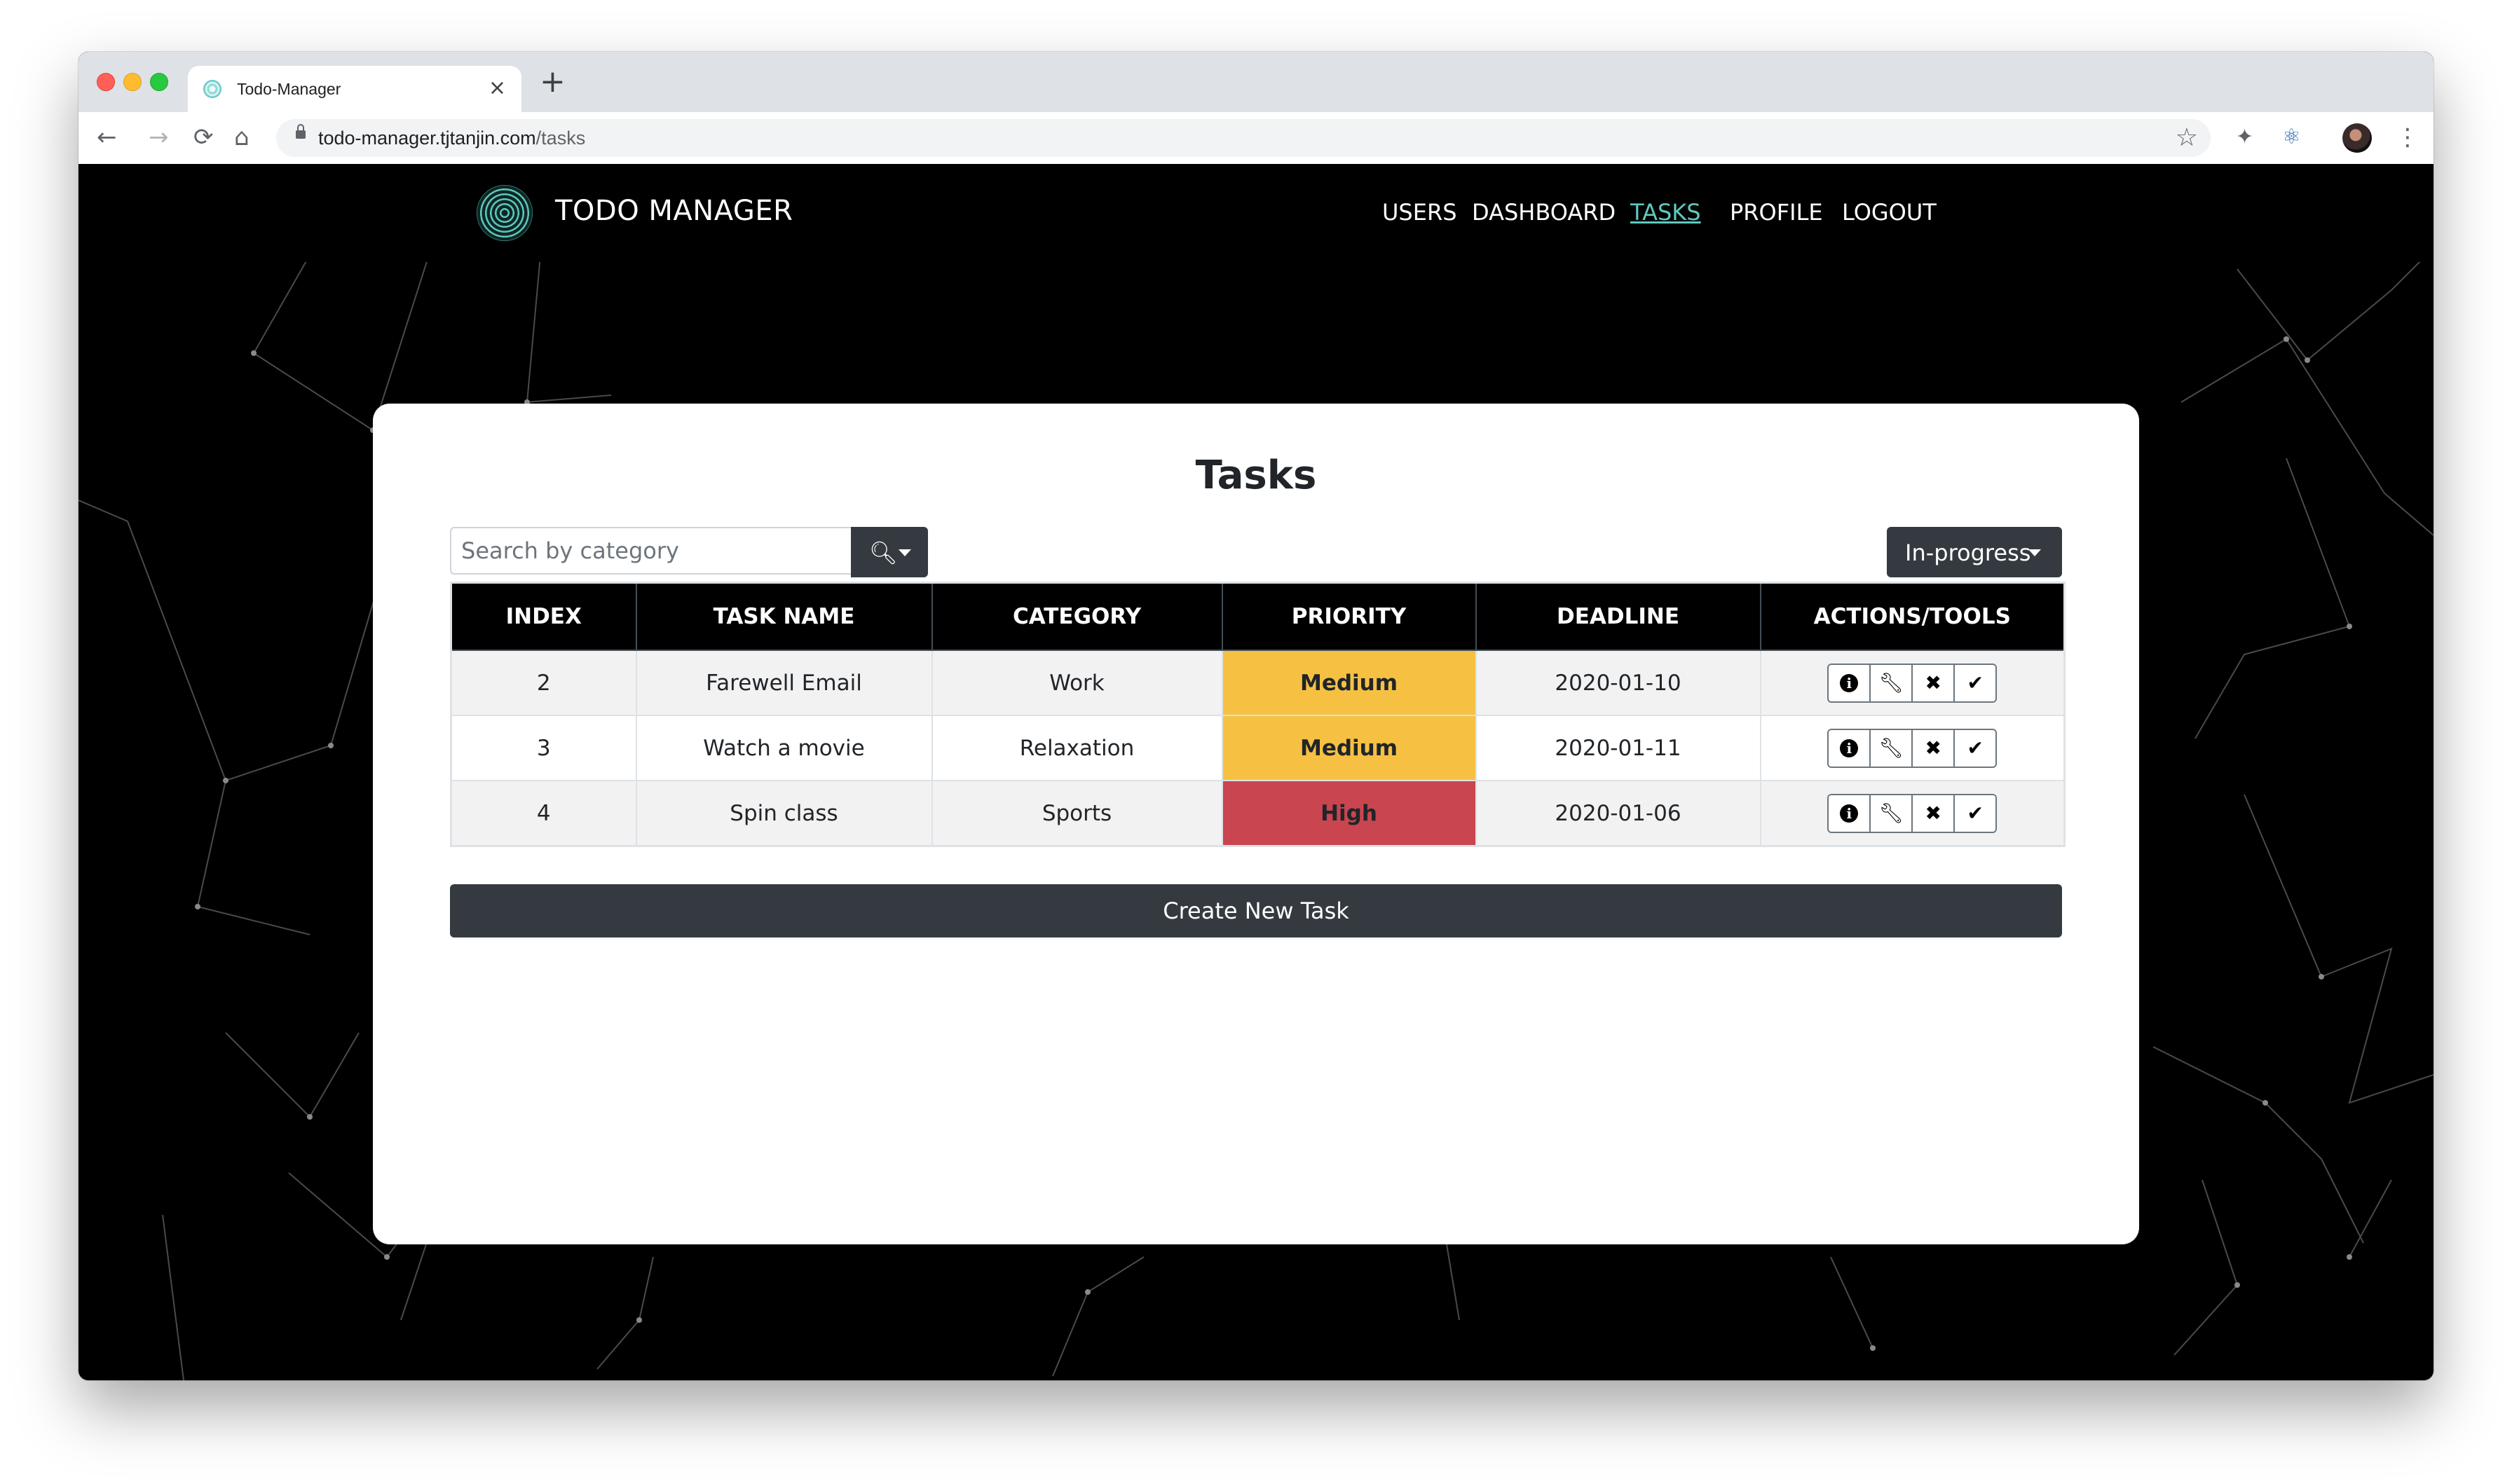 This screenshot has width=2512, height=1484. Describe the element at coordinates (553, 82) in the screenshot. I see `new-tab-icon: +` at that location.